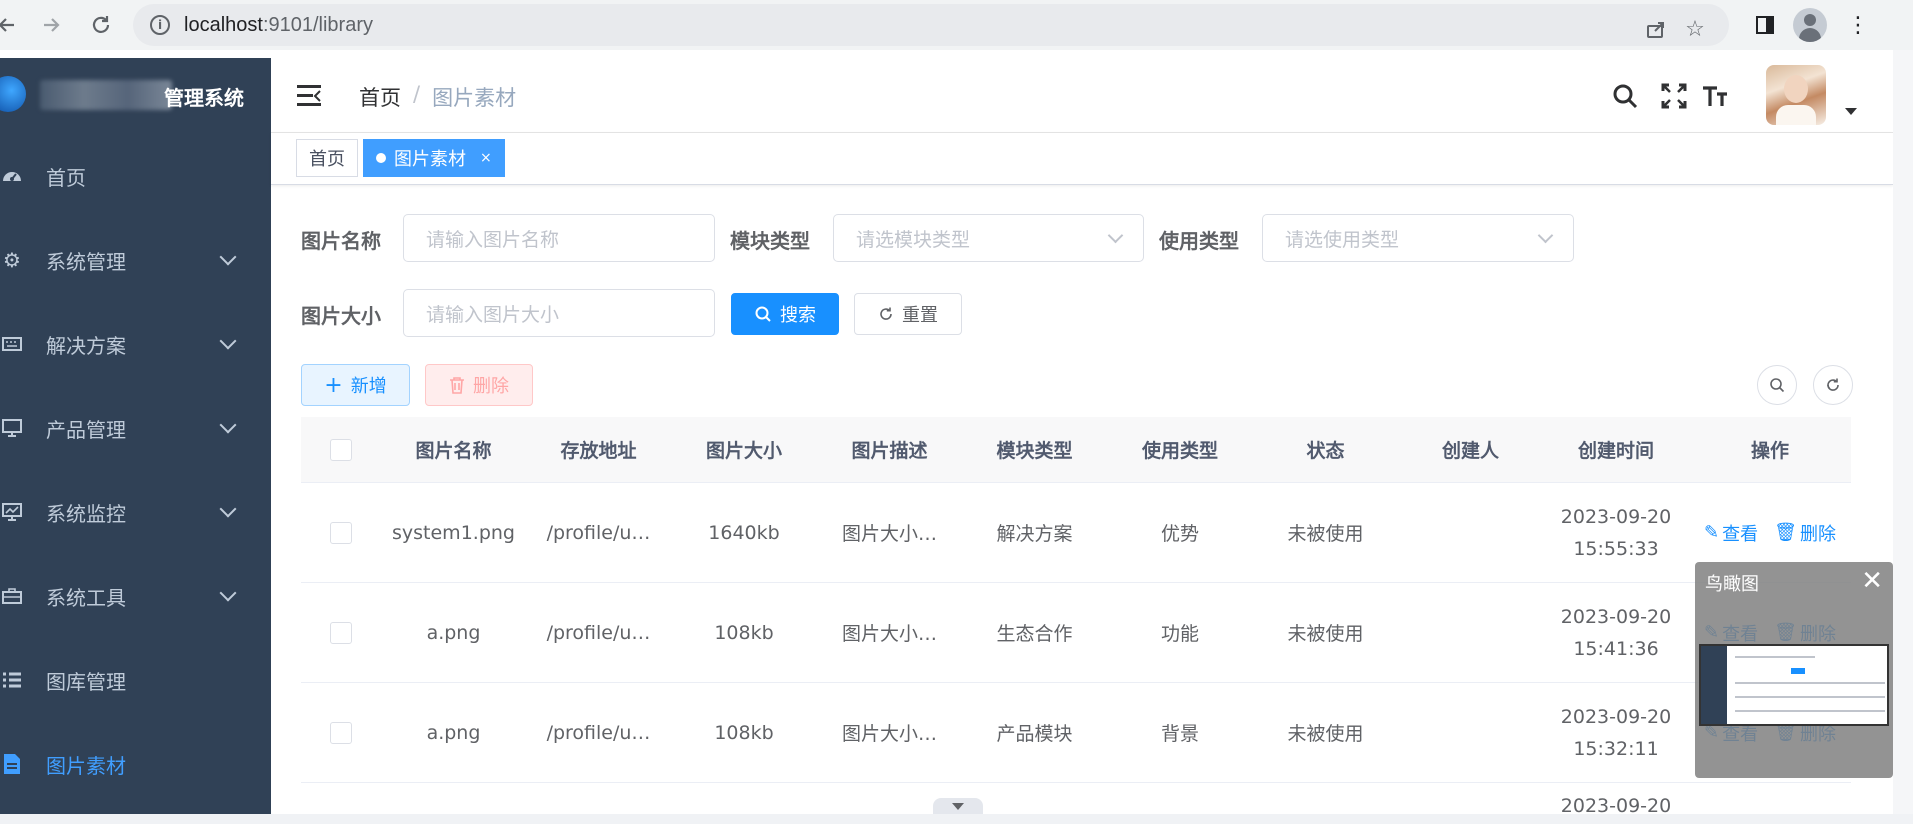 Image resolution: width=1913 pixels, height=824 pixels. Describe the element at coordinates (368, 386) in the screenshot. I see `add-button-label: 新增` at that location.